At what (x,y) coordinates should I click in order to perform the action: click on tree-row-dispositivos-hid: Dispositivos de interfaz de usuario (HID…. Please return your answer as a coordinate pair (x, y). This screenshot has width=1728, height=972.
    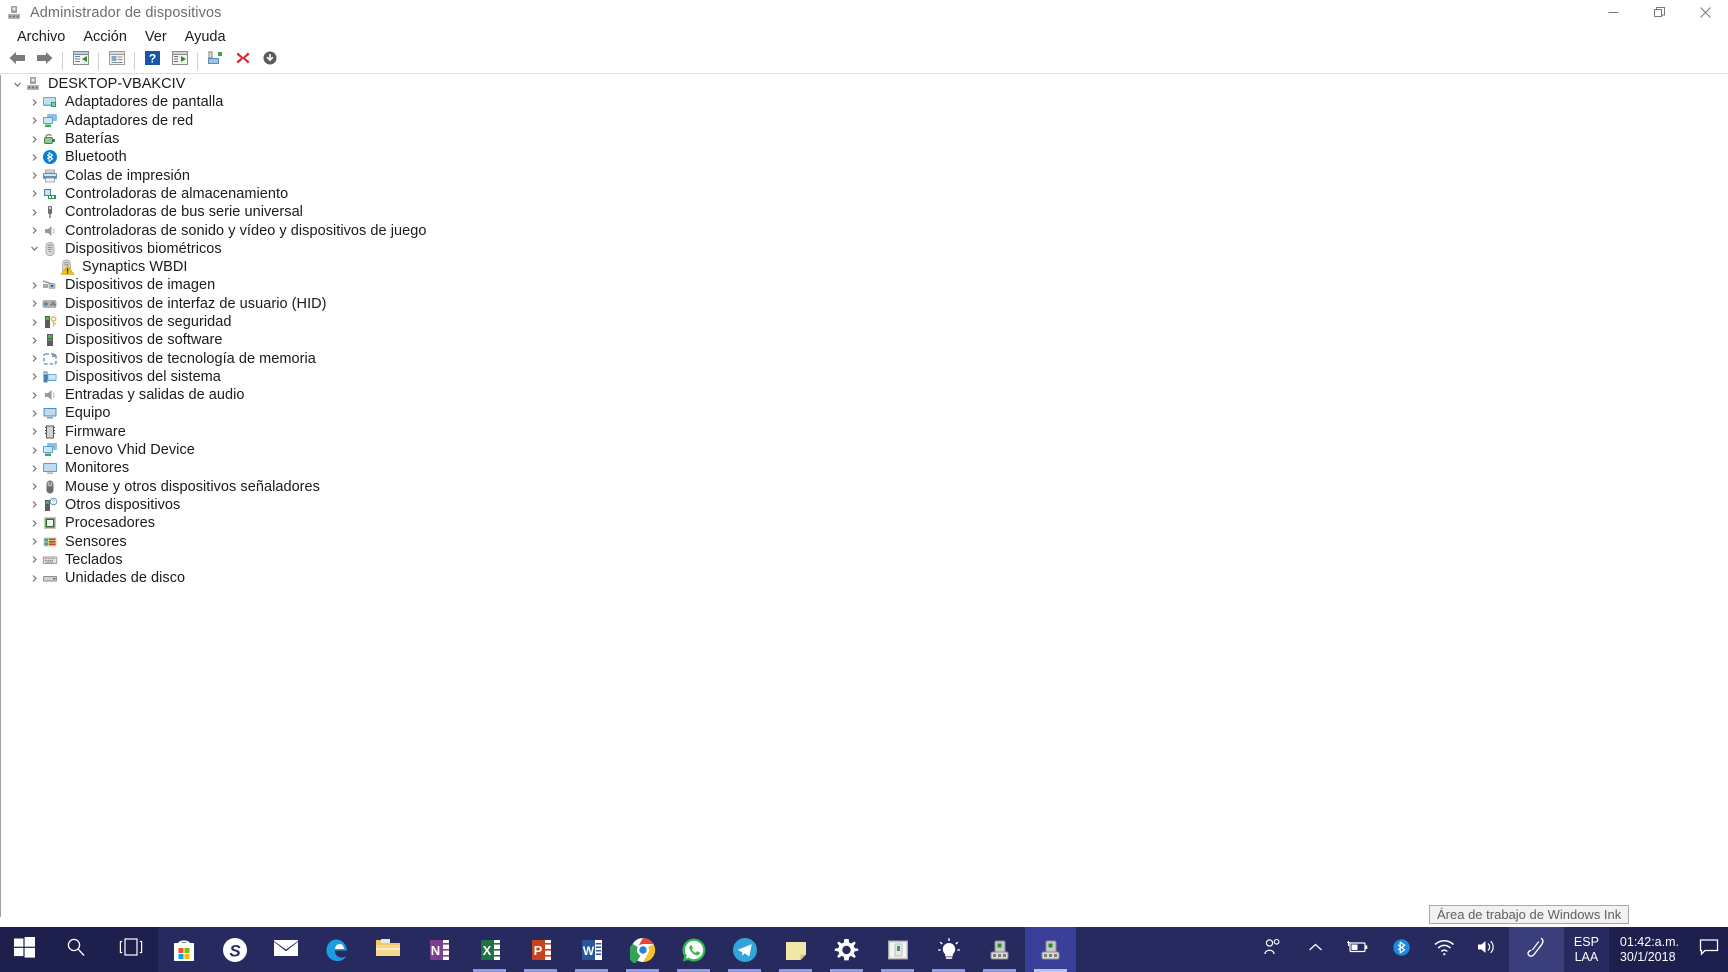
    Looking at the image, I should click on (864, 304).